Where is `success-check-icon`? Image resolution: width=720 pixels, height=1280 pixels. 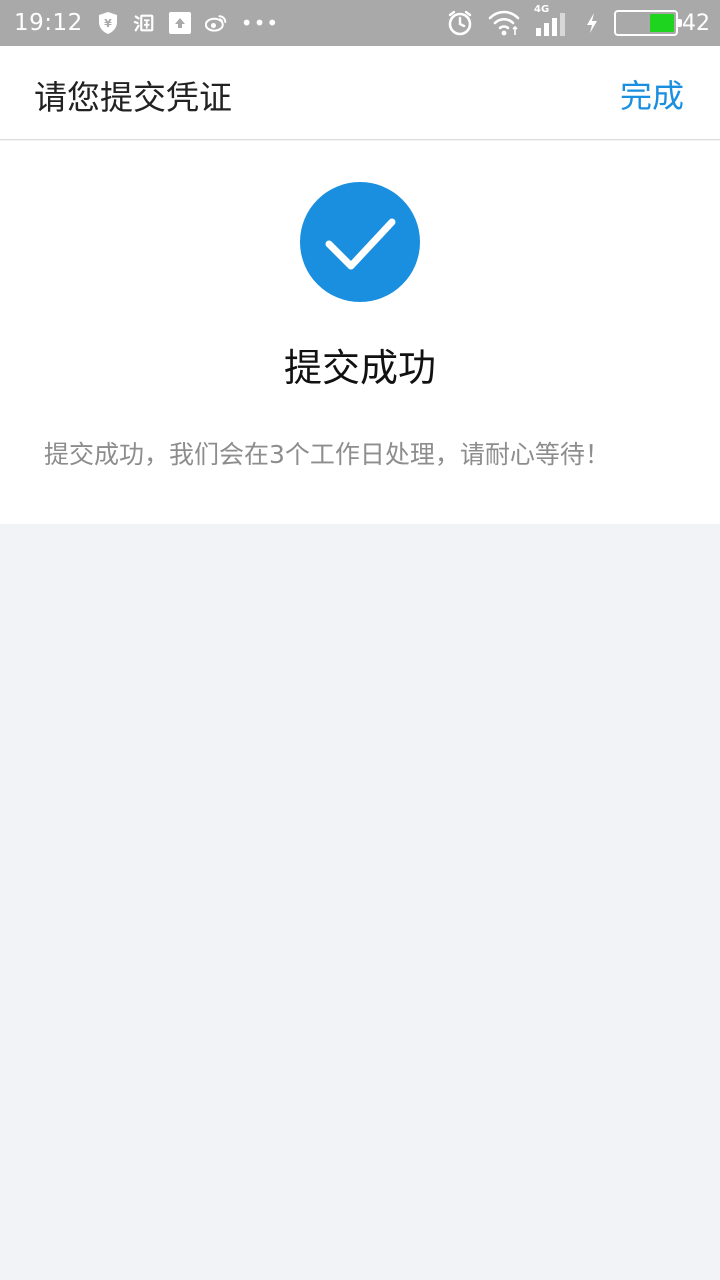 success-check-icon is located at coordinates (360, 242).